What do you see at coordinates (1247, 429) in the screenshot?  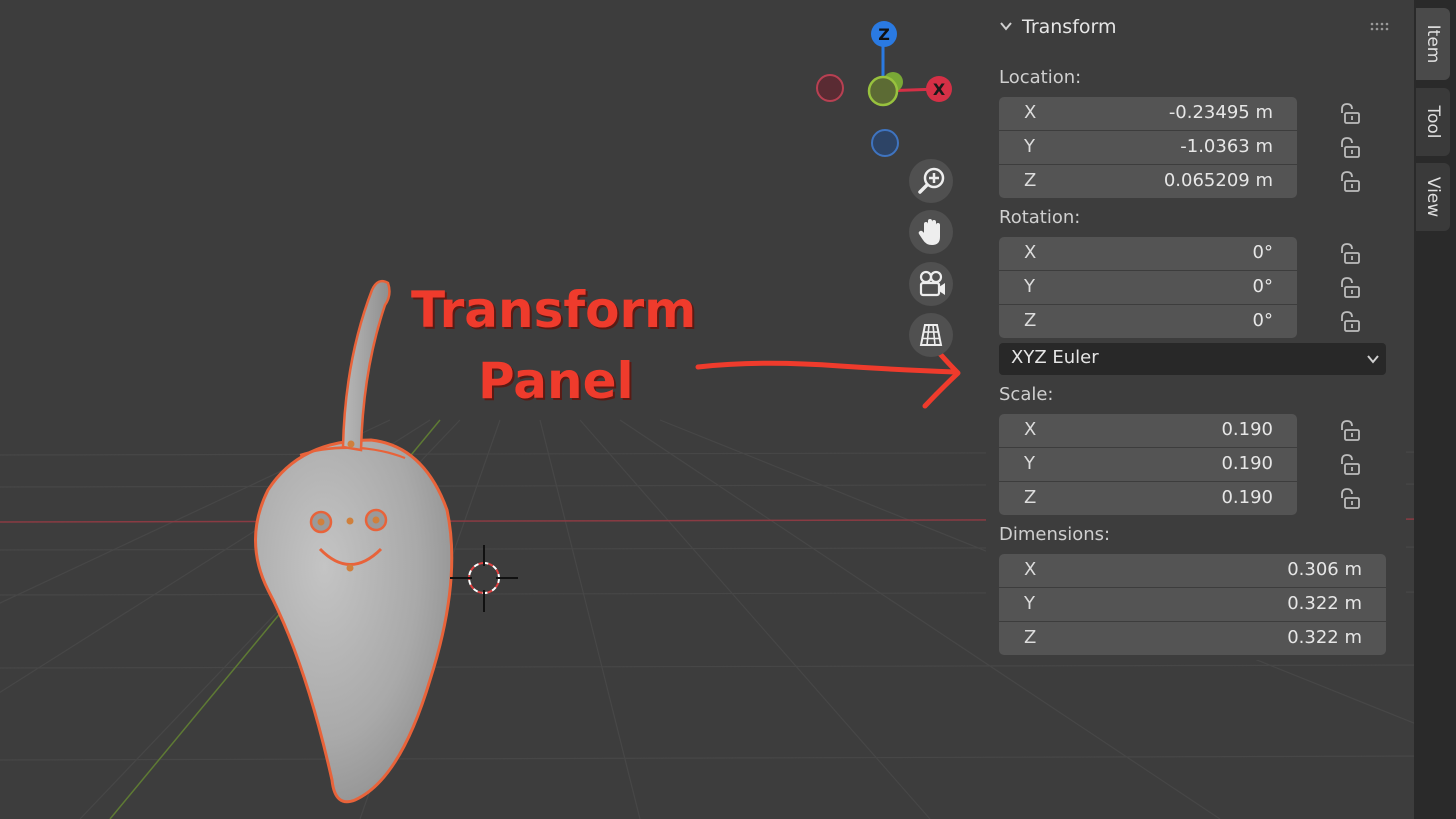 I see `scale-x-value: 0.190` at bounding box center [1247, 429].